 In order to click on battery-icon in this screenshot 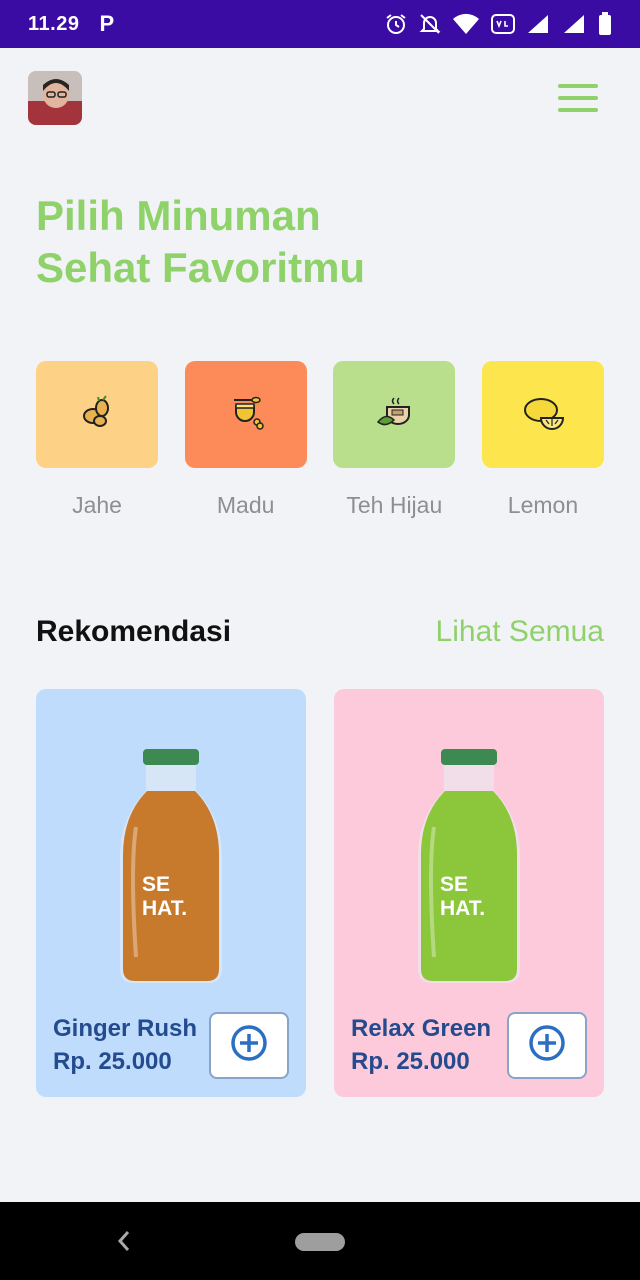, I will do `click(605, 24)`.